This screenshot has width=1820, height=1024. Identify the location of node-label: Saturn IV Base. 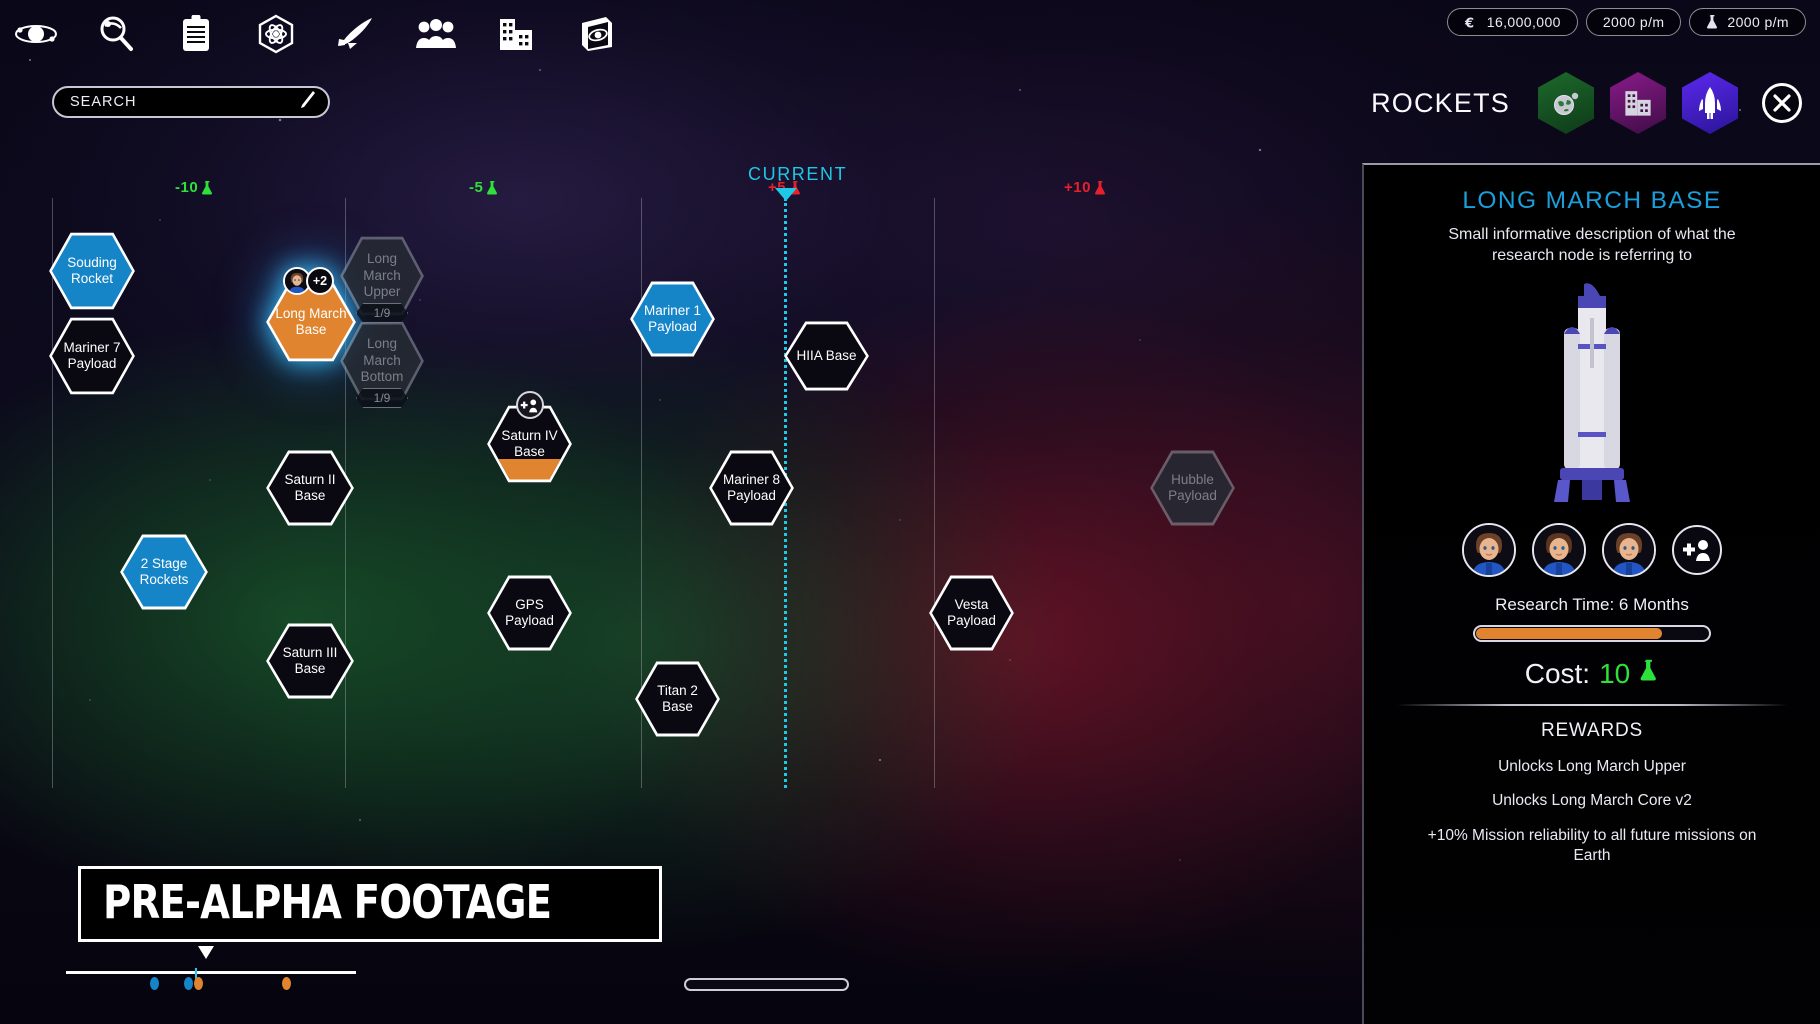
(529, 443).